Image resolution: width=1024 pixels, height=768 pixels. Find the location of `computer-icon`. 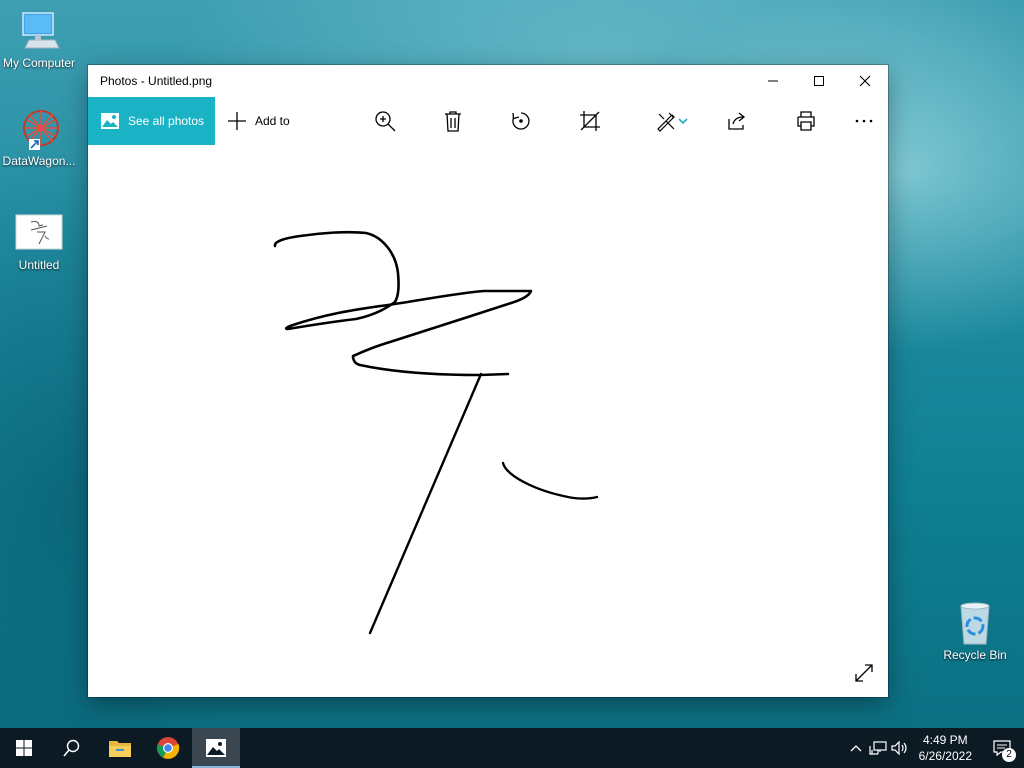

computer-icon is located at coordinates (39, 32).